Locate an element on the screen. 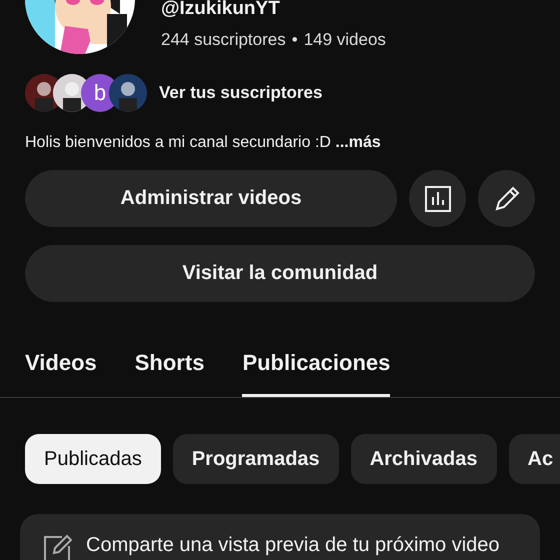 This screenshot has height=560, width=560. filter-chip: Programadas is located at coordinates (255, 459).